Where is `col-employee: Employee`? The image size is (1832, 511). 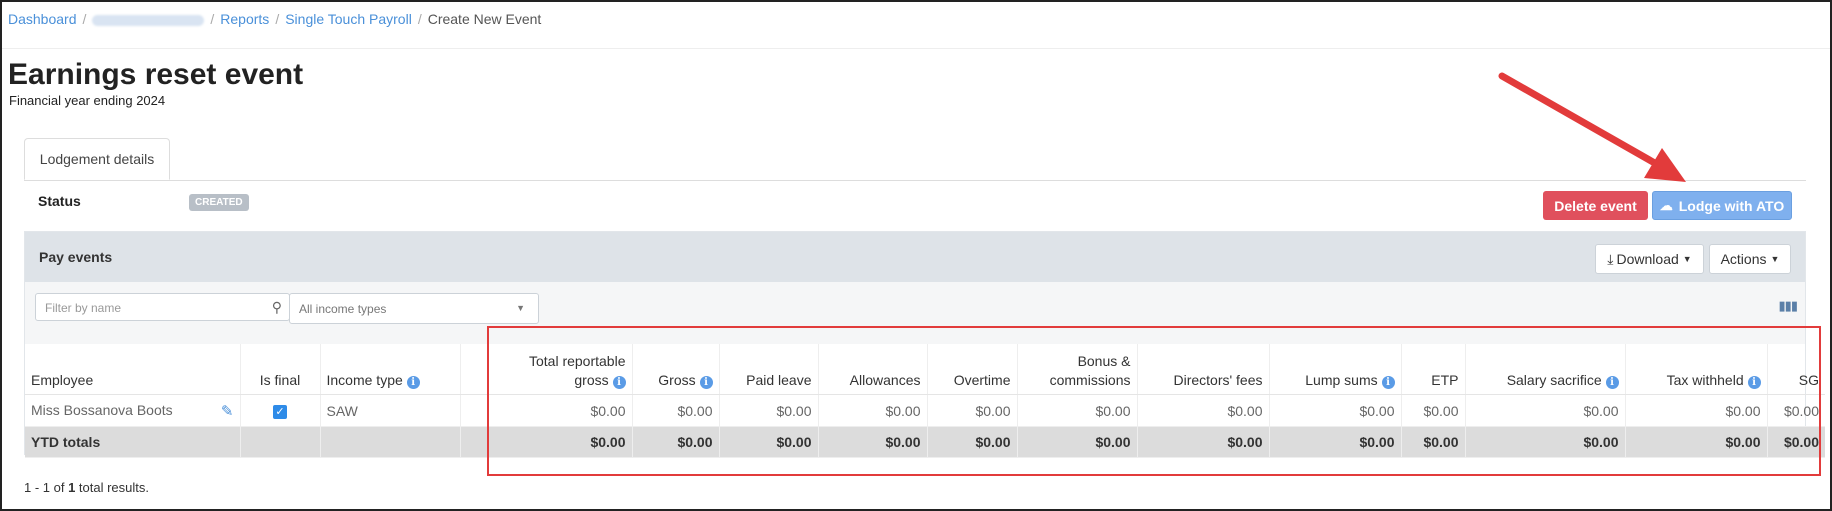 col-employee: Employee is located at coordinates (132, 369).